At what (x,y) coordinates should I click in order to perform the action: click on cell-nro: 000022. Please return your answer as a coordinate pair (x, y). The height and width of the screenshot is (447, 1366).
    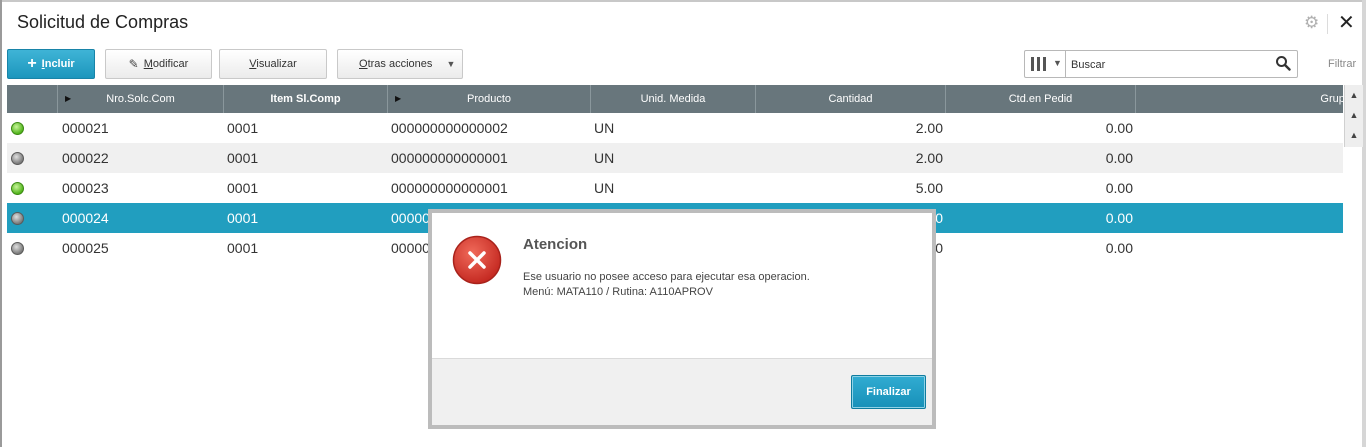
    Looking at the image, I should click on (85, 158).